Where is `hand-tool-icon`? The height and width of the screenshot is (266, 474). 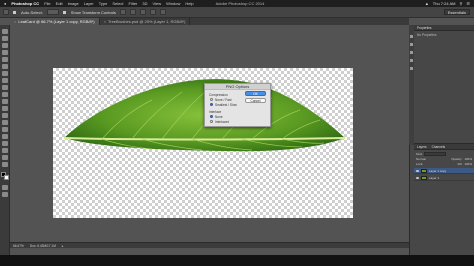 hand-tool-icon is located at coordinates (5, 157).